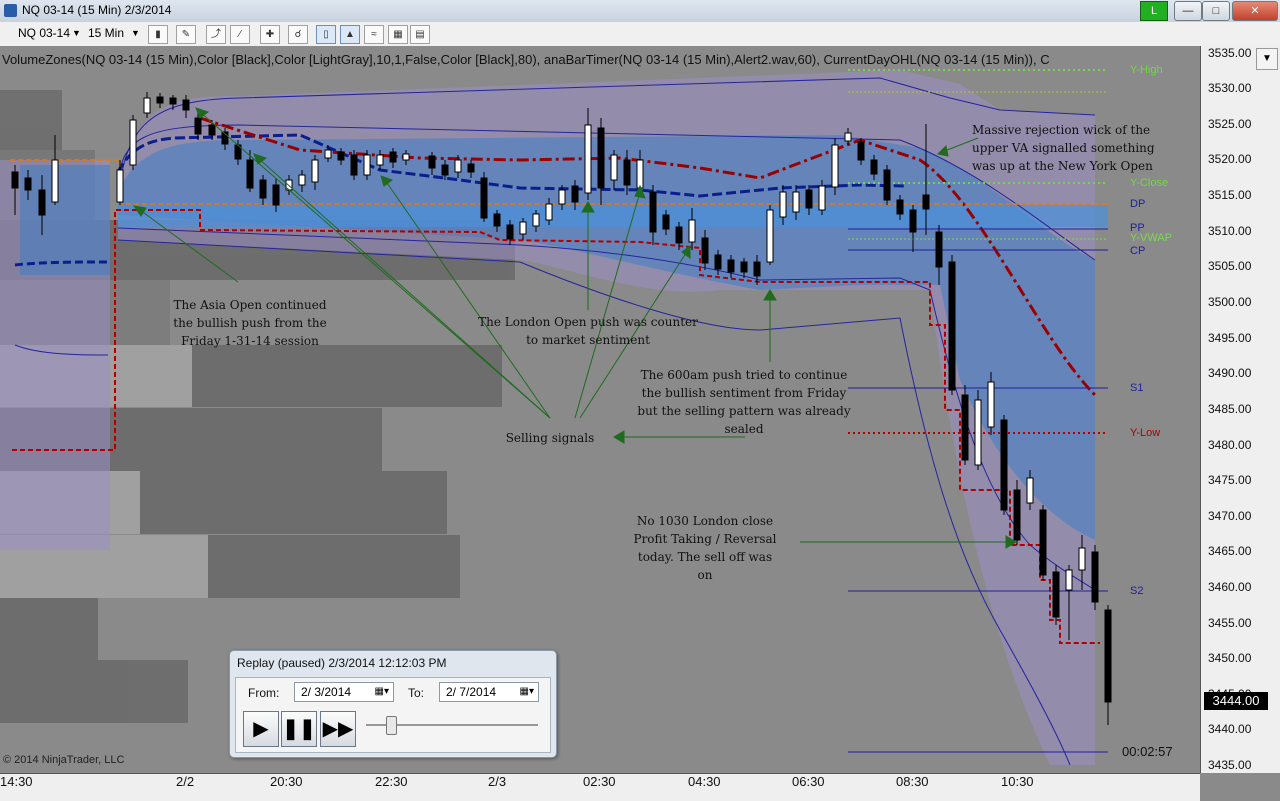 The height and width of the screenshot is (801, 1280). Describe the element at coordinates (1147, 751) in the screenshot. I see `bar-timer: 00:02:57` at that location.